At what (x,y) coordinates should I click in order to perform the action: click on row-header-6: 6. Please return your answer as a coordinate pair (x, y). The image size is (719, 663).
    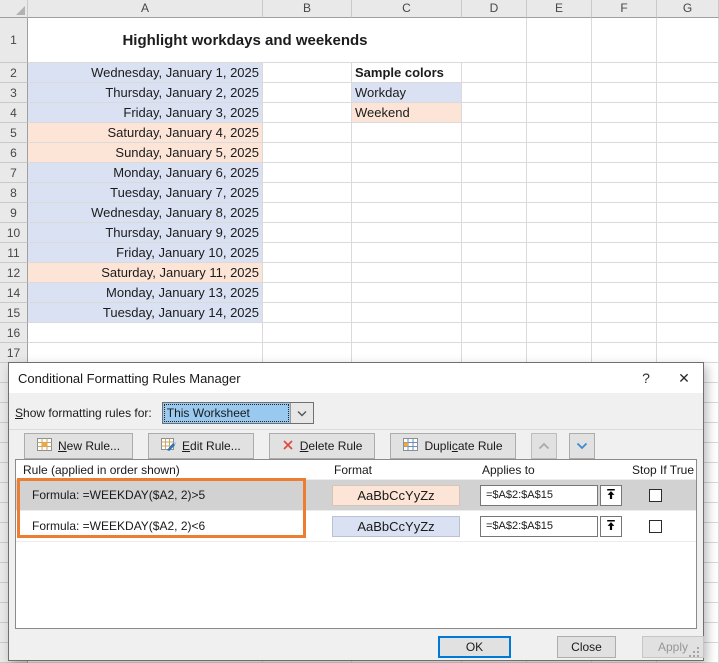
    Looking at the image, I should click on (14, 153).